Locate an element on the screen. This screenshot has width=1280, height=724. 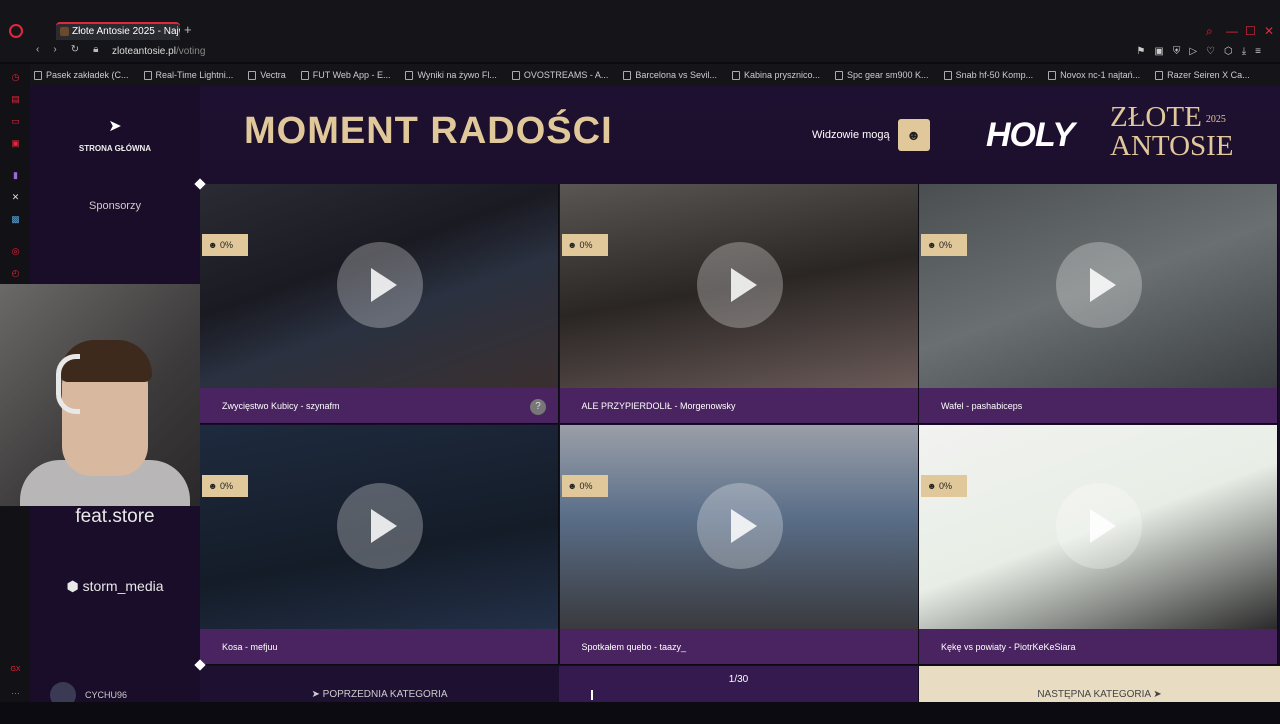
back-icon: ‹ is located at coordinates (37, 49).